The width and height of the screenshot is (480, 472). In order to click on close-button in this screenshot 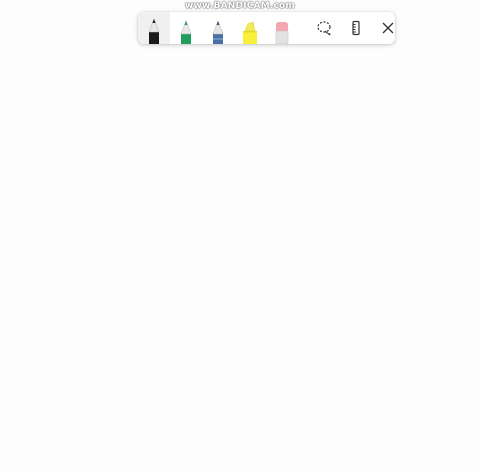, I will do `click(383, 28)`.